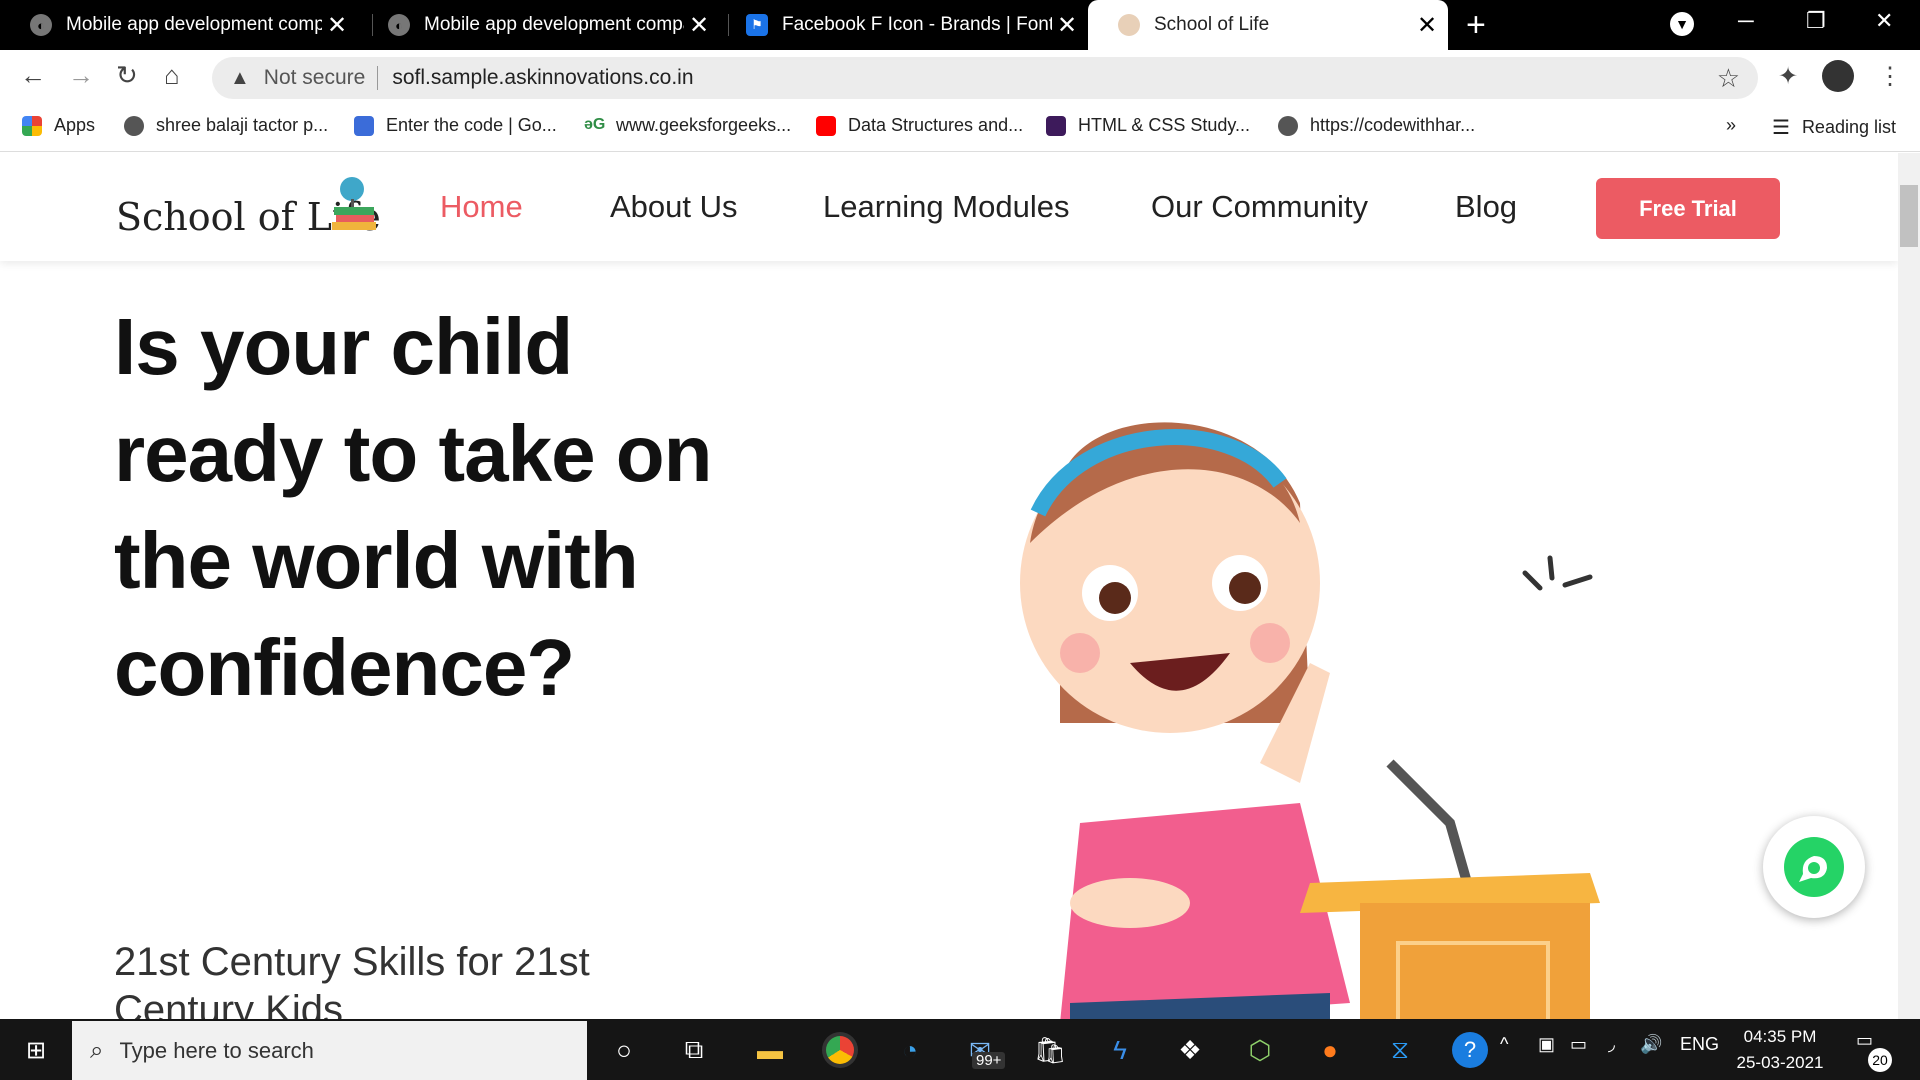  Describe the element at coordinates (1400, 1050) in the screenshot. I see `vscode-icon: ⧖` at that location.